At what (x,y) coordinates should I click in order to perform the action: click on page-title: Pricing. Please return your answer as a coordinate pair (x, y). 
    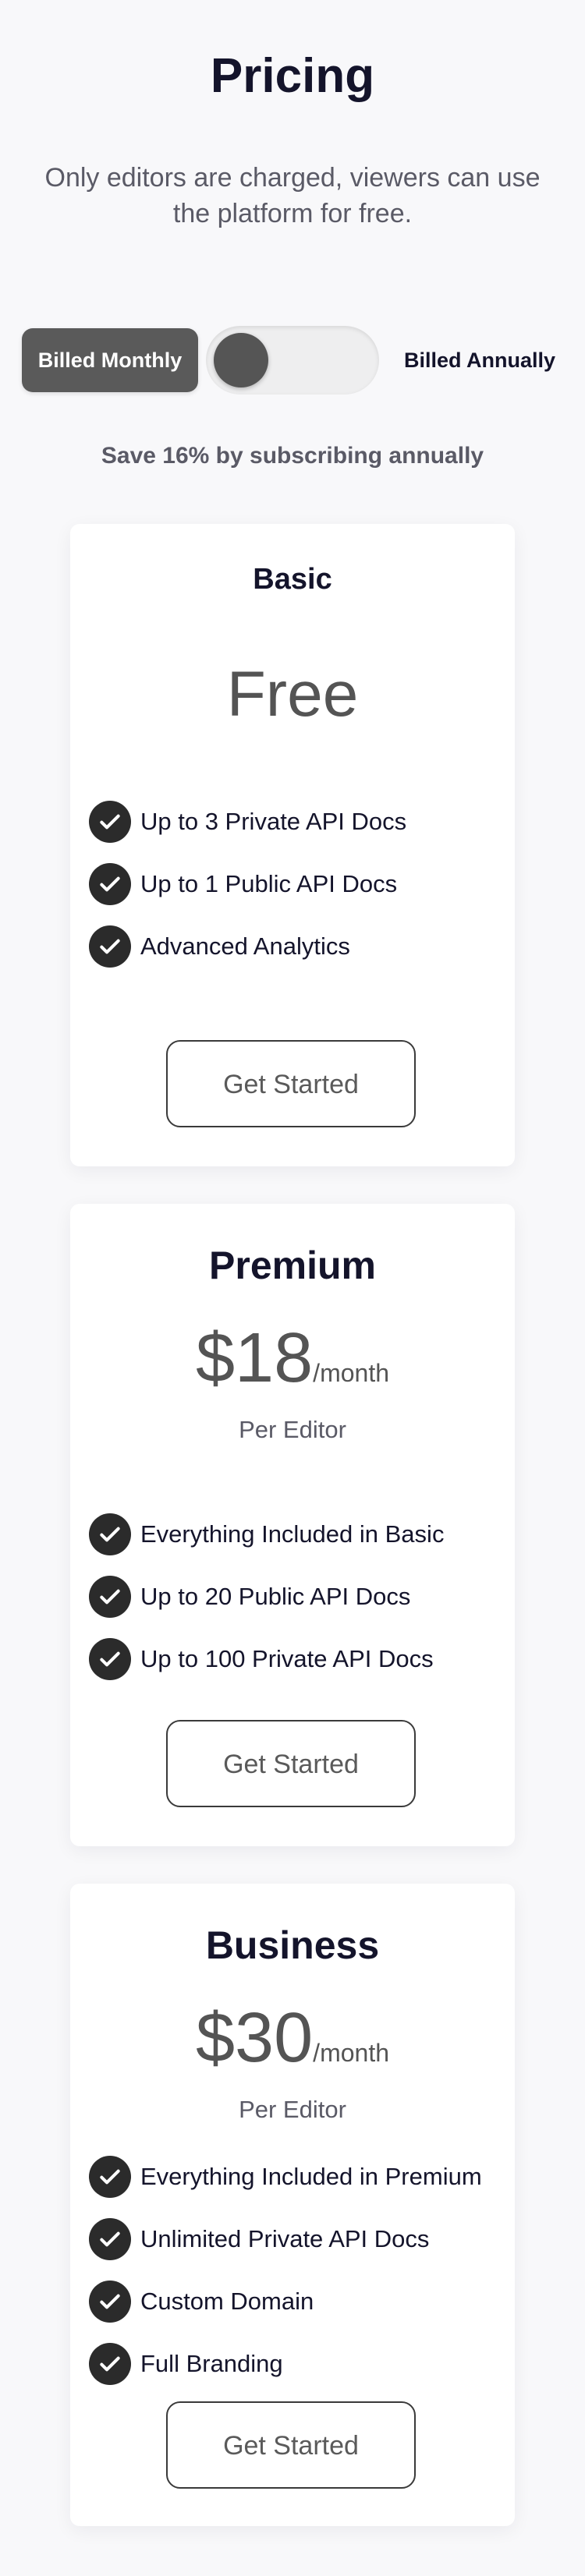
    Looking at the image, I should click on (293, 76).